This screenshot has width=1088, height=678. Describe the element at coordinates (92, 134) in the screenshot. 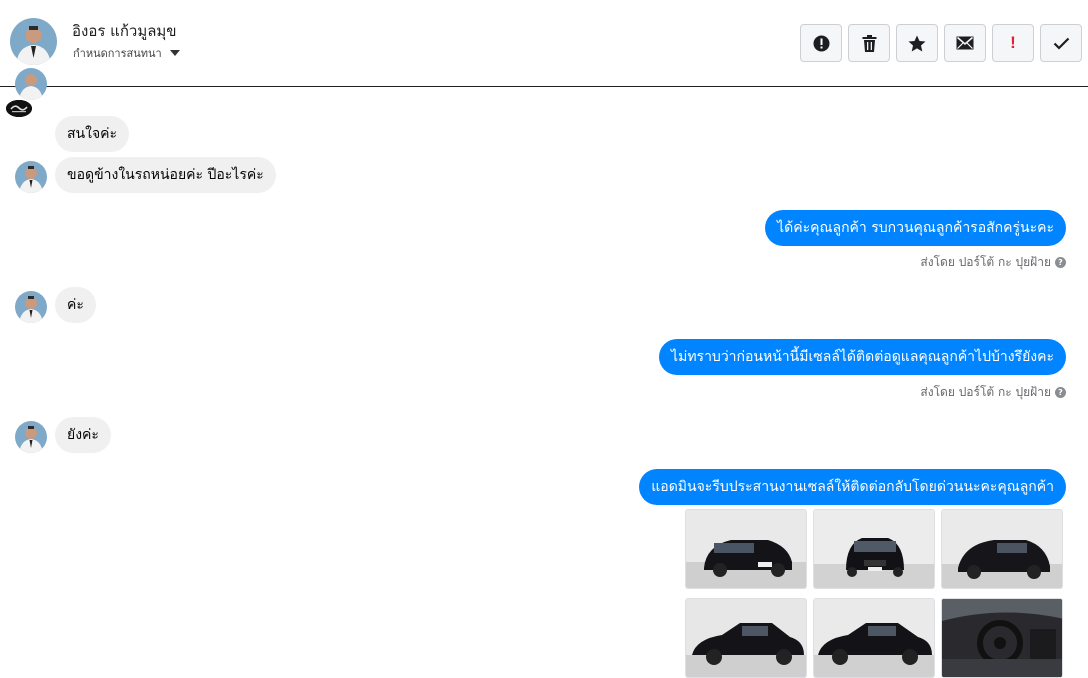

I see `incoming-message: สนใจค่ะ` at that location.